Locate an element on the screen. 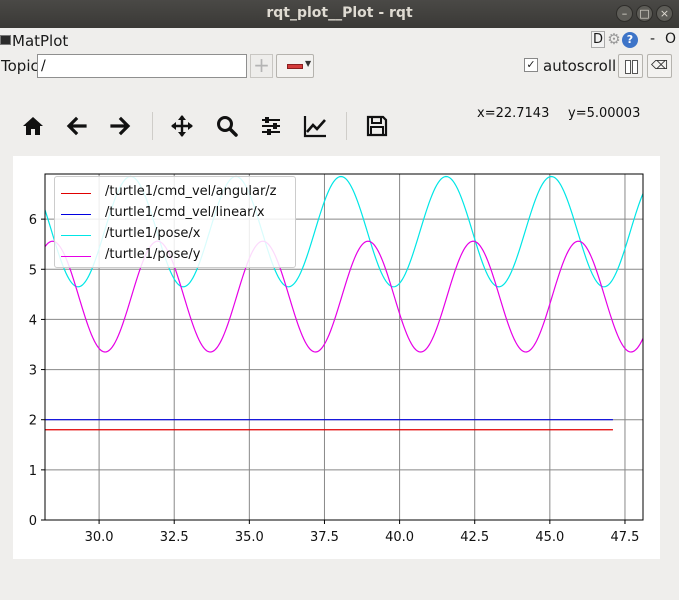 The image size is (679, 600). cursor-y-readout: y=5.00003 is located at coordinates (604, 113).